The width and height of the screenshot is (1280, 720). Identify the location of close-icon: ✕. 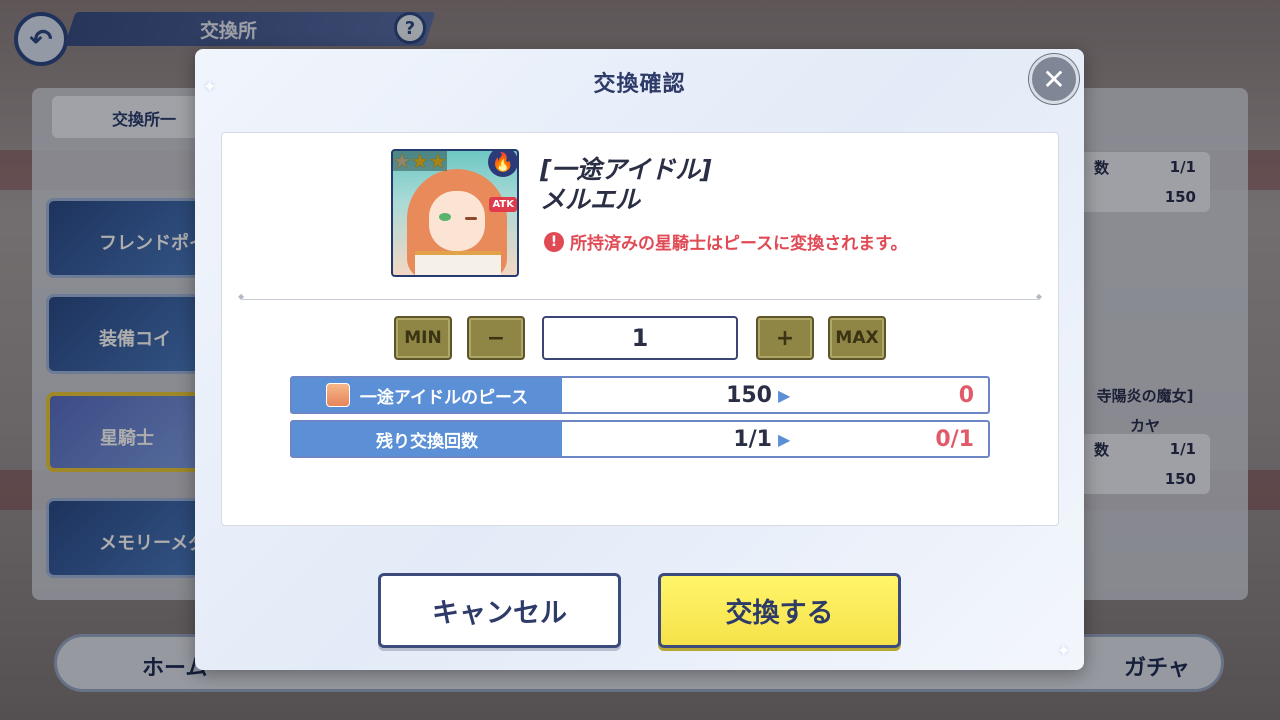
(1054, 79).